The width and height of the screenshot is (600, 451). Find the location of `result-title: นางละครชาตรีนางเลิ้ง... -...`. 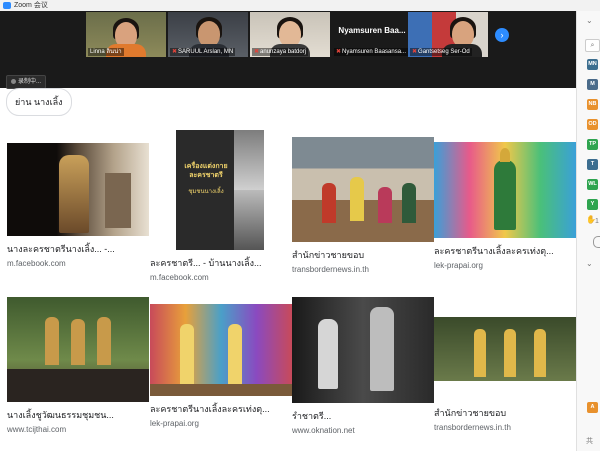

result-title: นางละครชาตรีนางเลิ้ง... -... is located at coordinates (78, 249).